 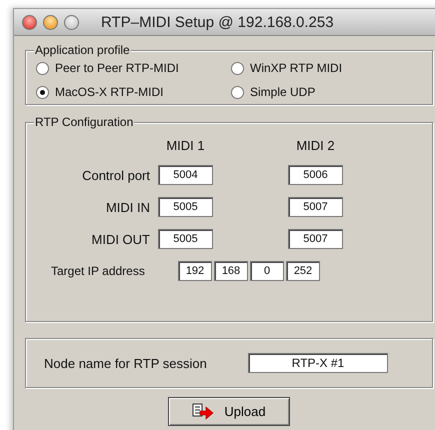 What do you see at coordinates (217, 22) in the screenshot?
I see `window-title: RTP–MIDI Setup @ 192.168.0.253` at bounding box center [217, 22].